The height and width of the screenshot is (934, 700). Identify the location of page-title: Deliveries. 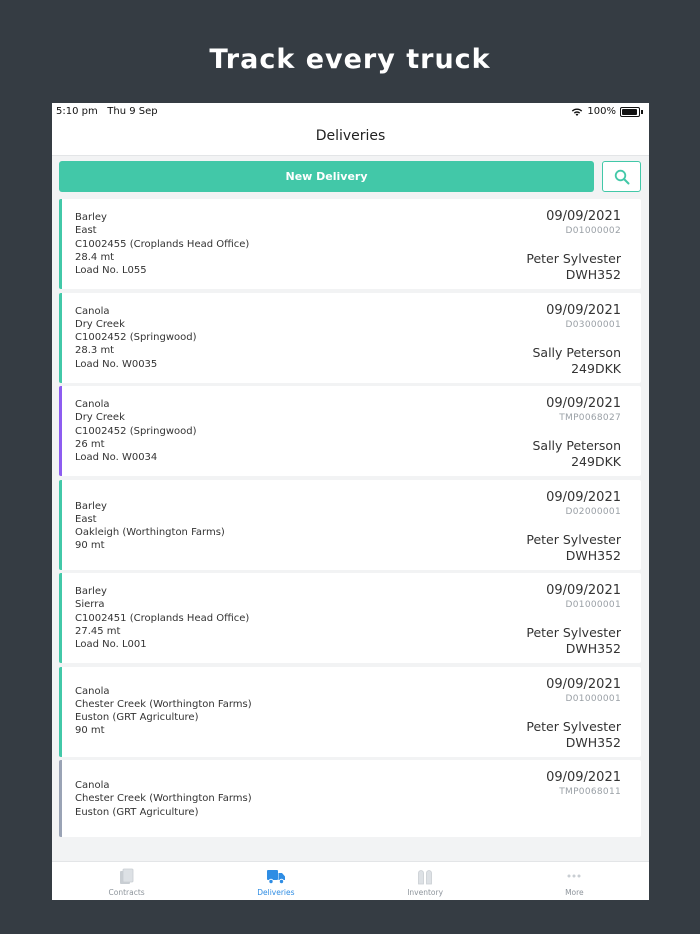
(350, 136).